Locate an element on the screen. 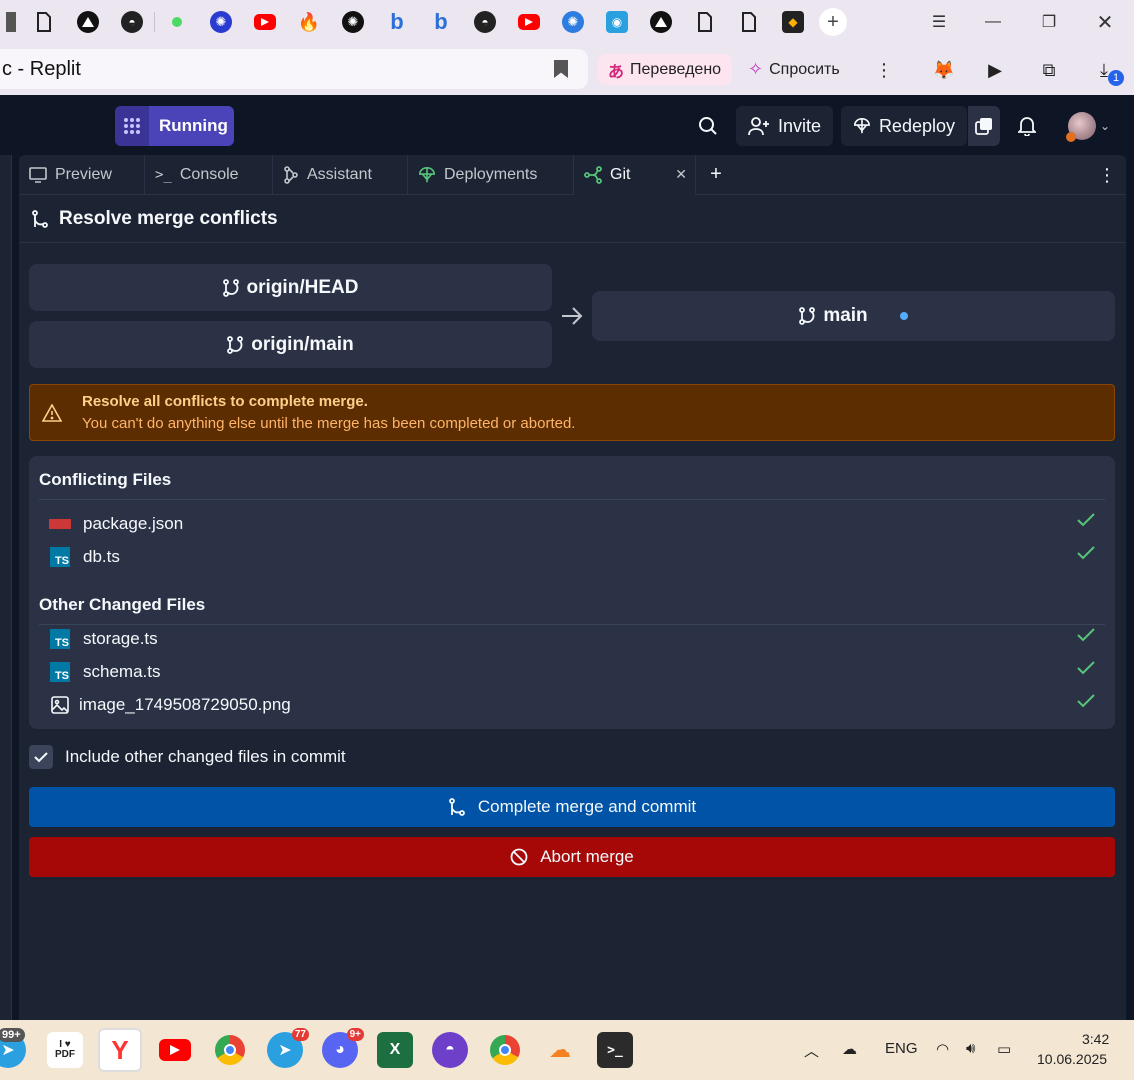 Image resolution: width=1134 pixels, height=1080 pixels. abort-merge-button: Abort merge is located at coordinates (572, 857).